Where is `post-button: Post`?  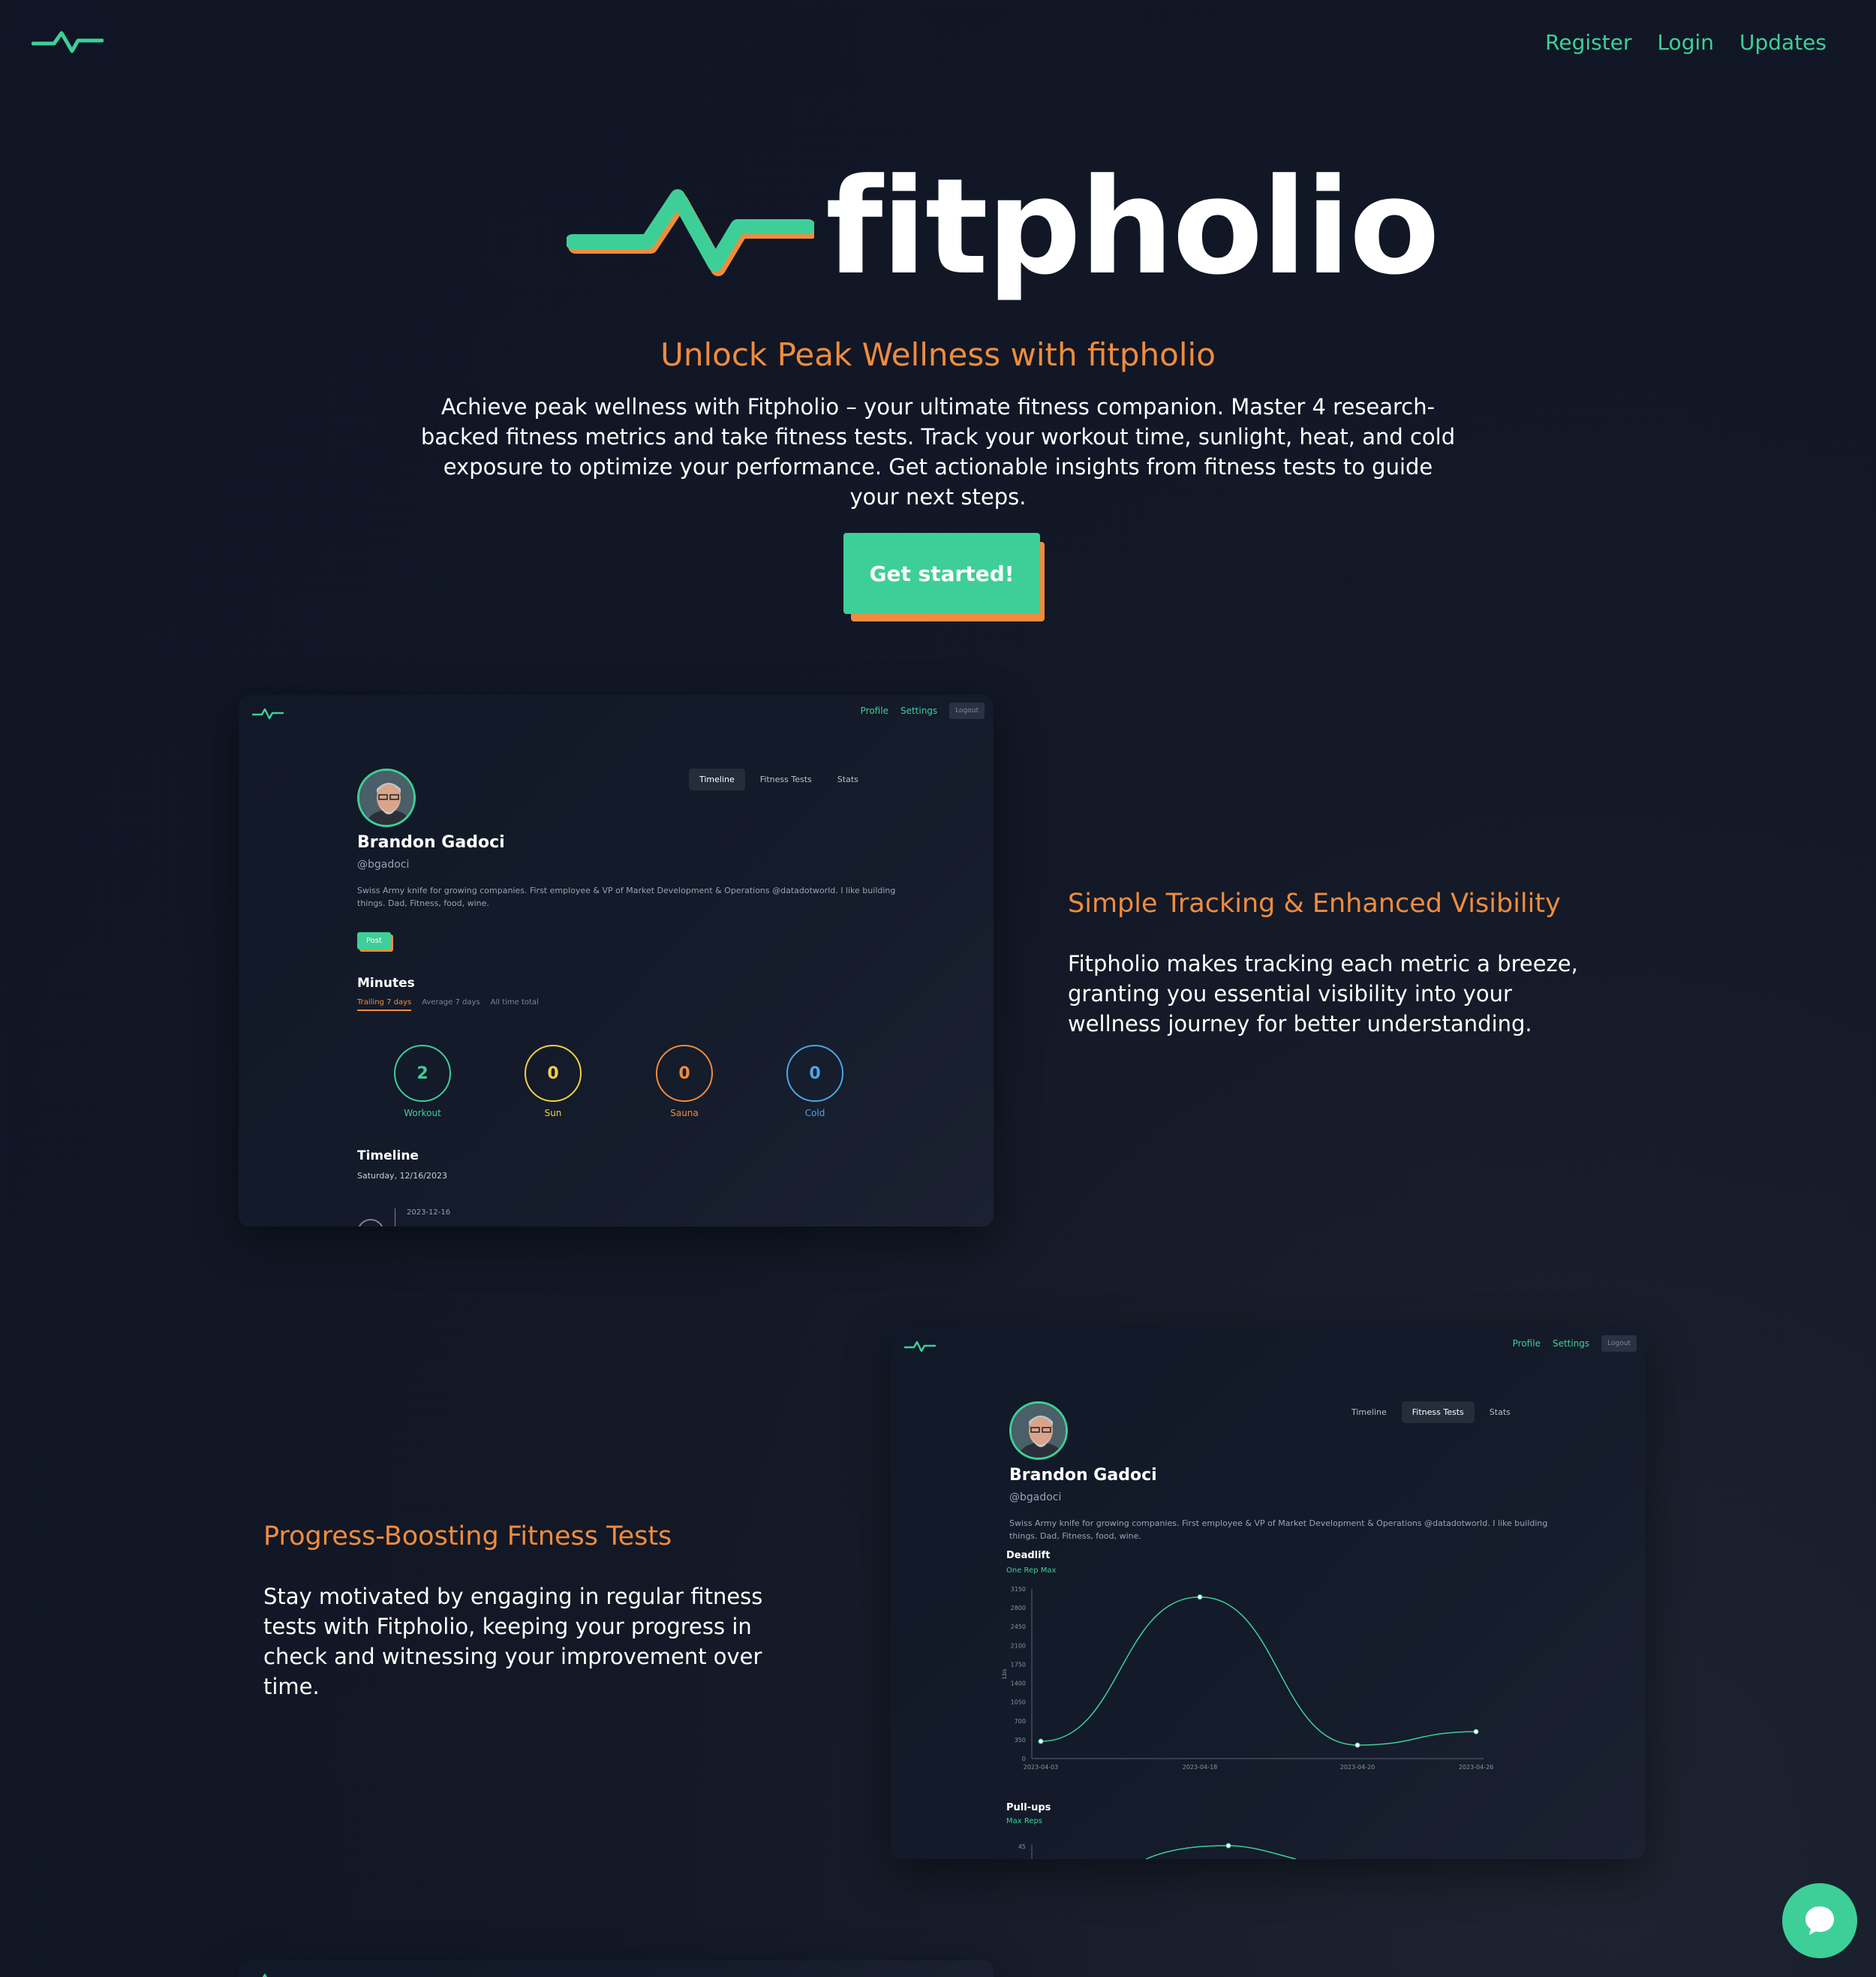 post-button: Post is located at coordinates (374, 940).